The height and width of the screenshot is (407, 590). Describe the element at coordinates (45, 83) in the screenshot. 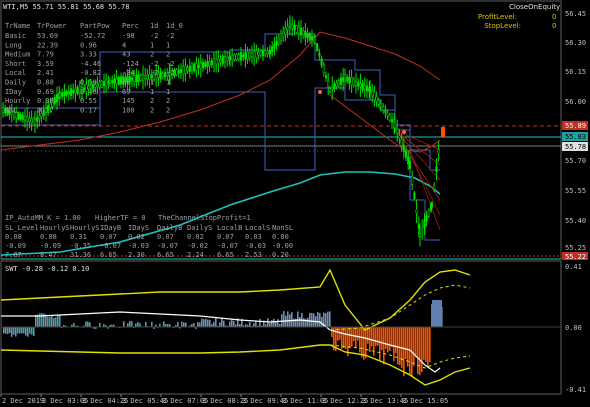

I see `trend-cell: 0.88` at that location.